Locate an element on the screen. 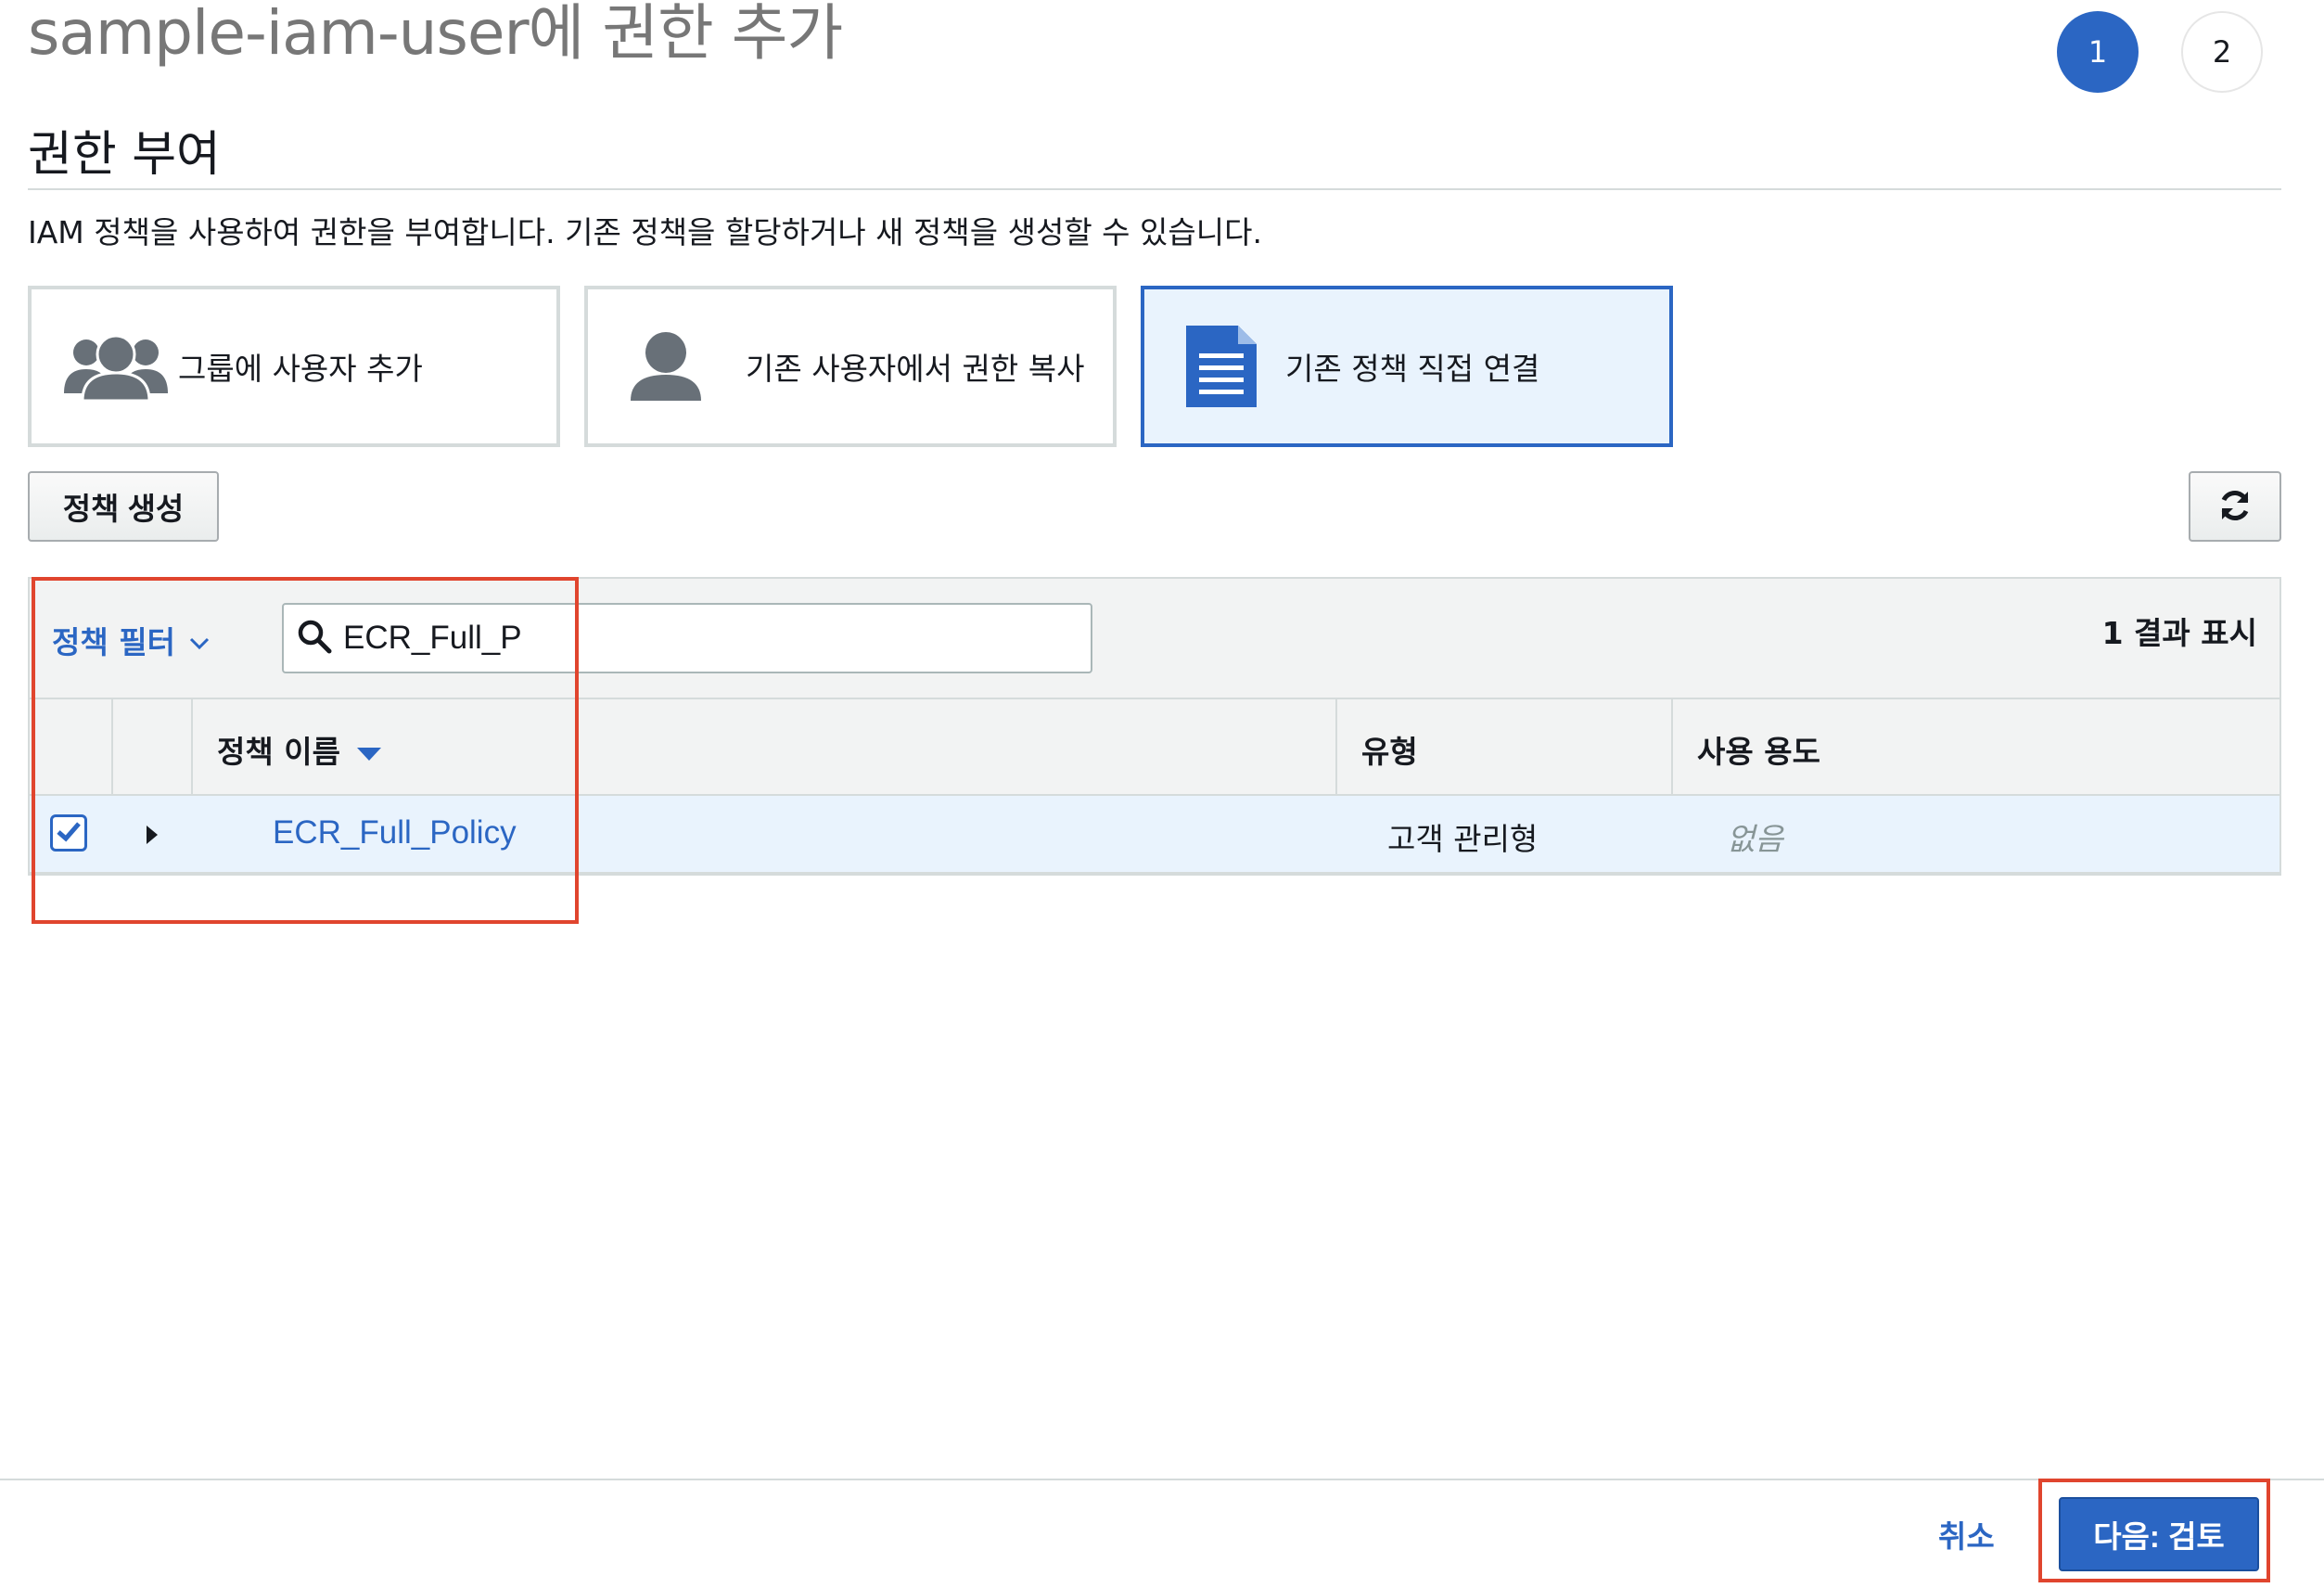  table-header-row: 정책 이름 유형 사용 용도 is located at coordinates (1154, 747).